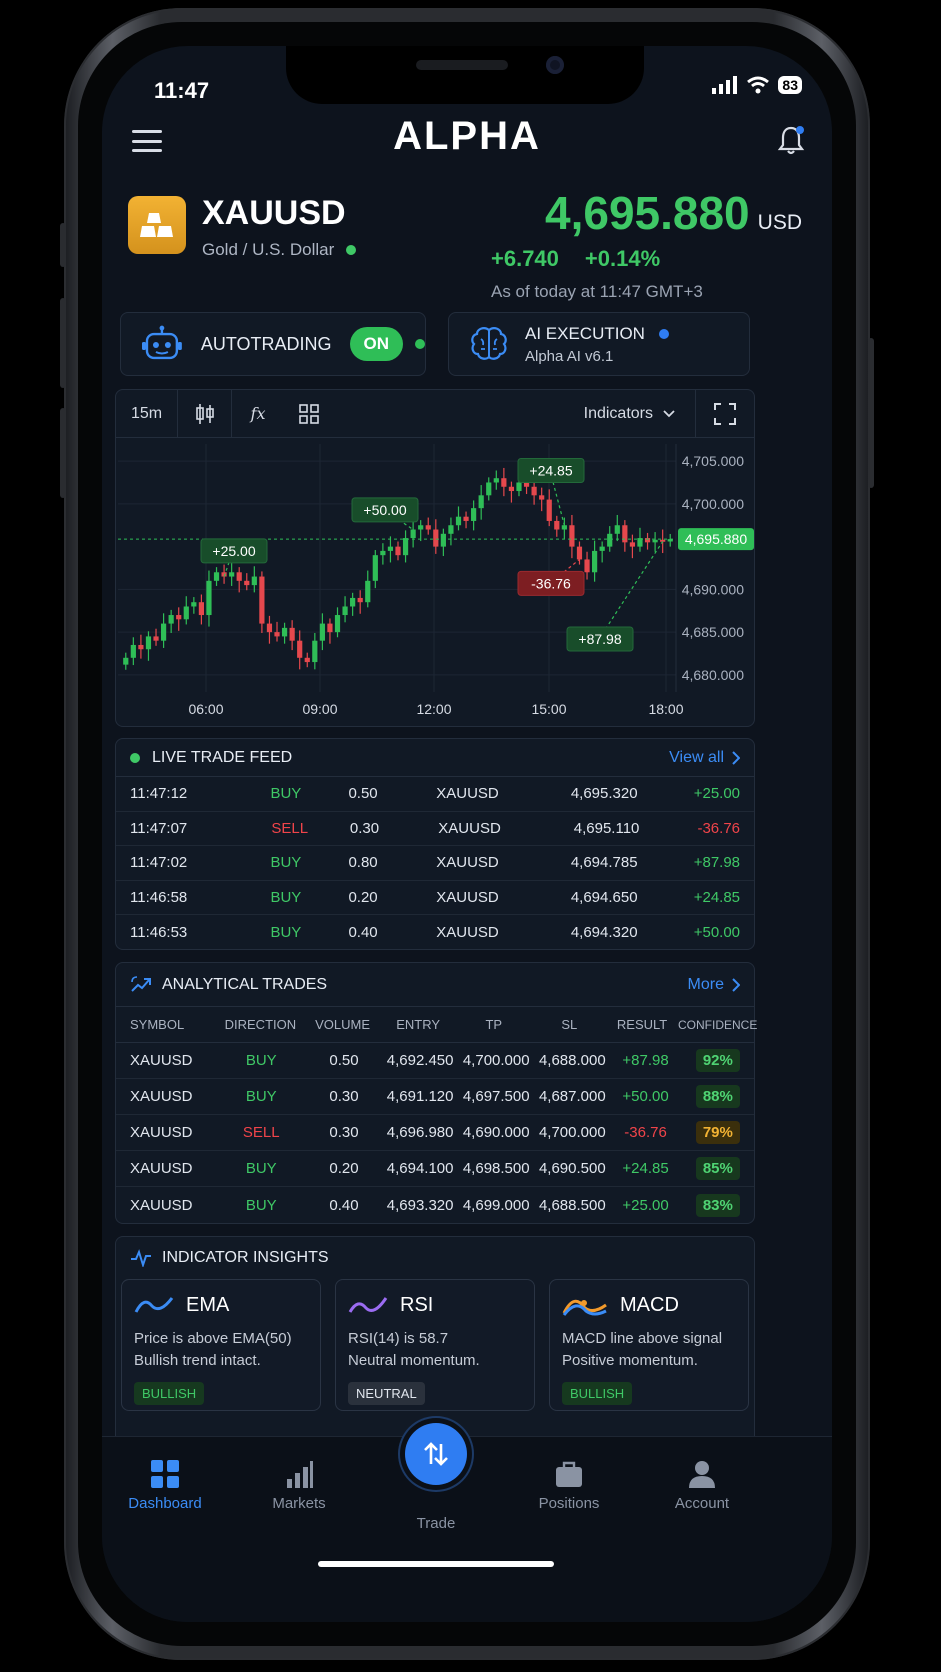 This screenshot has height=1672, width=941. I want to click on column-header: SL, so click(569, 1024).